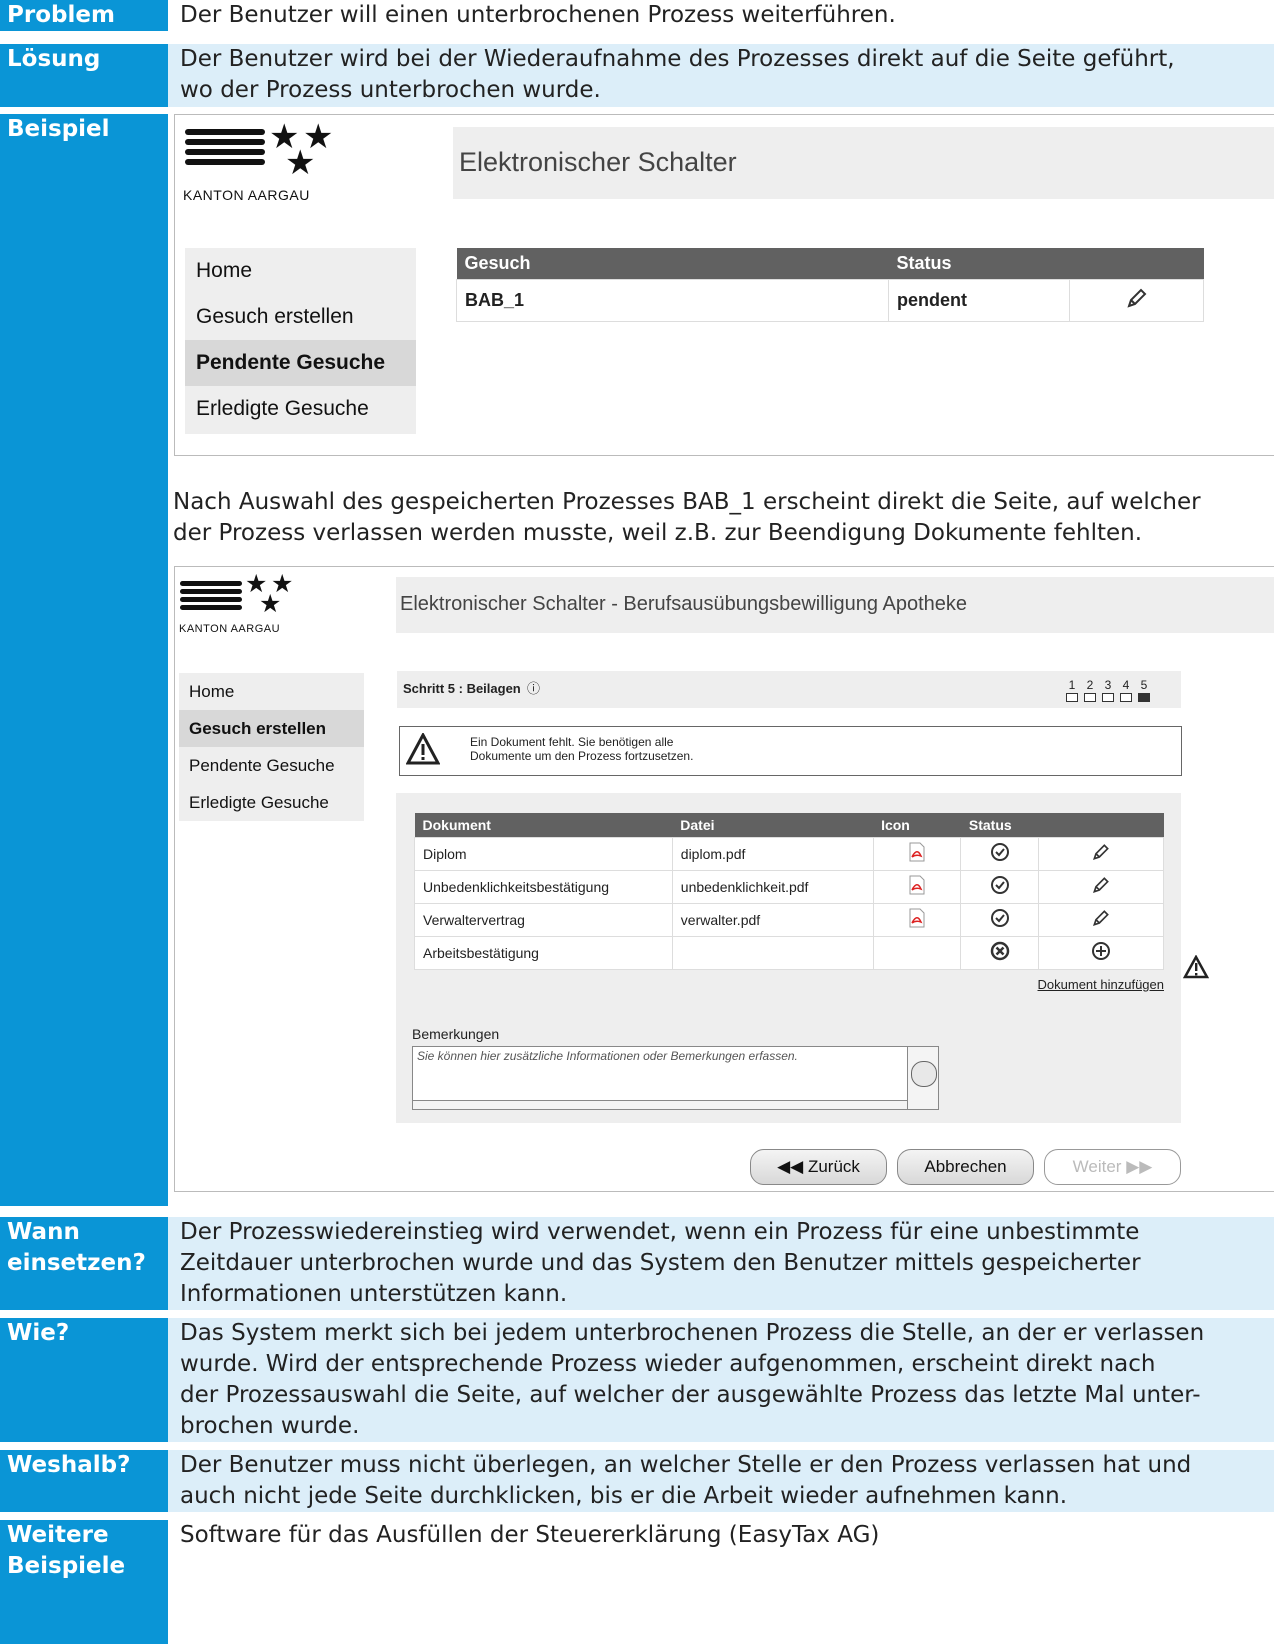 This screenshot has width=1274, height=1644. I want to click on table-row: Diplom diplom.pdf, so click(789, 853).